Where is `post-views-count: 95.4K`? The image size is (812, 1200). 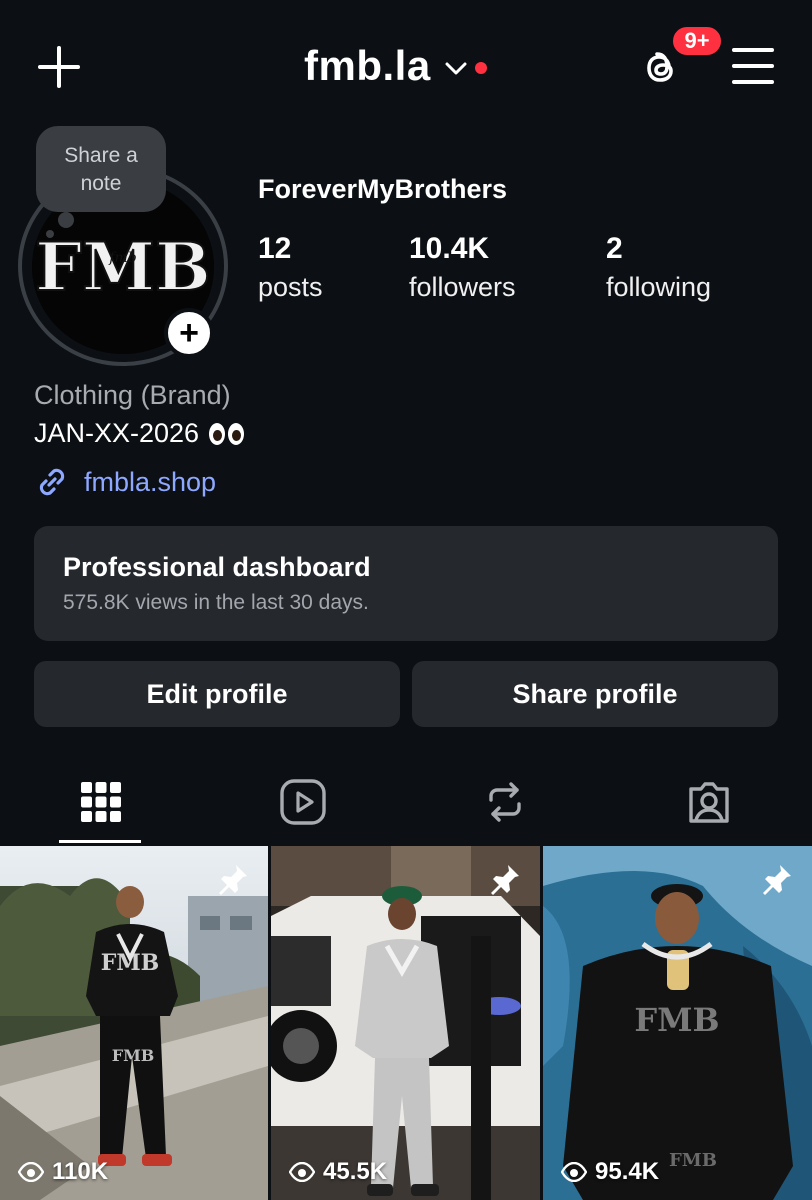
post-views-count: 95.4K is located at coordinates (627, 1171).